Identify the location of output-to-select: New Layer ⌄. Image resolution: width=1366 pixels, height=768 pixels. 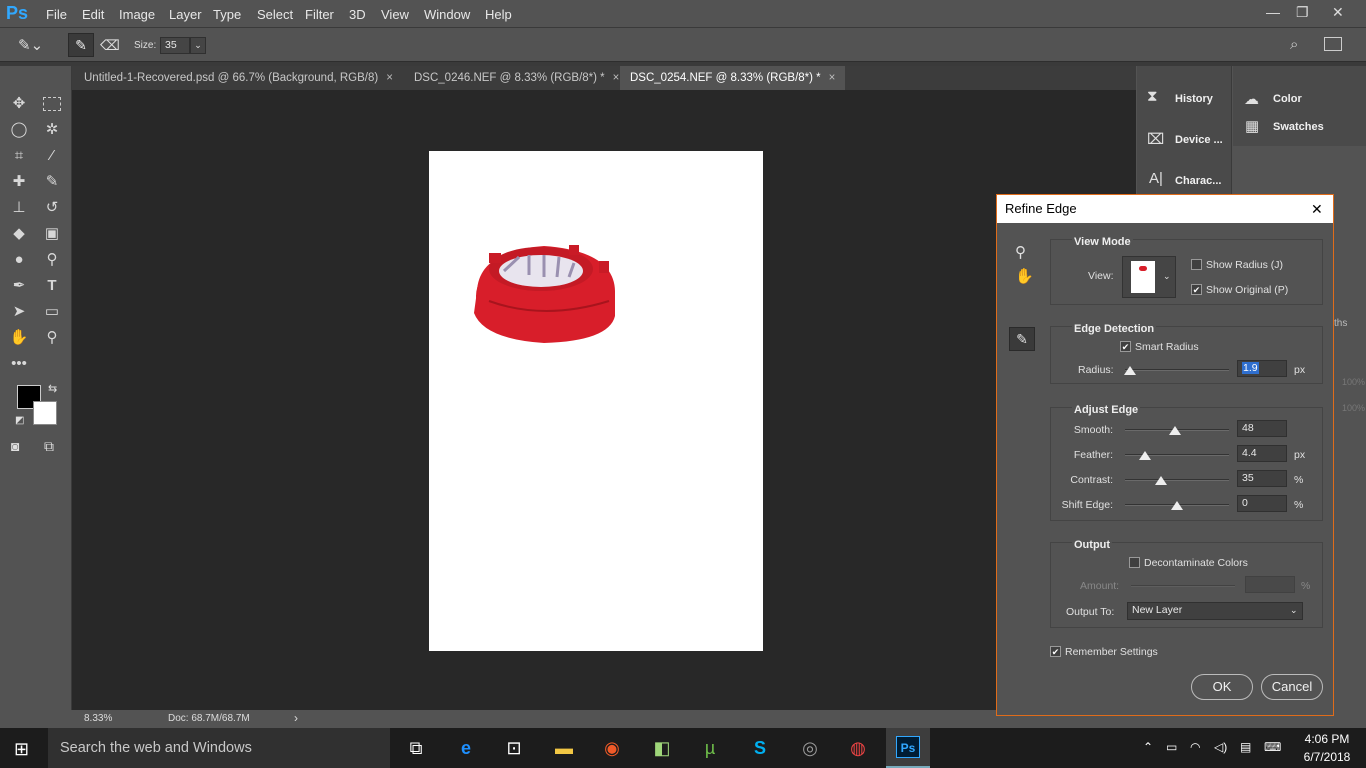
(1215, 611).